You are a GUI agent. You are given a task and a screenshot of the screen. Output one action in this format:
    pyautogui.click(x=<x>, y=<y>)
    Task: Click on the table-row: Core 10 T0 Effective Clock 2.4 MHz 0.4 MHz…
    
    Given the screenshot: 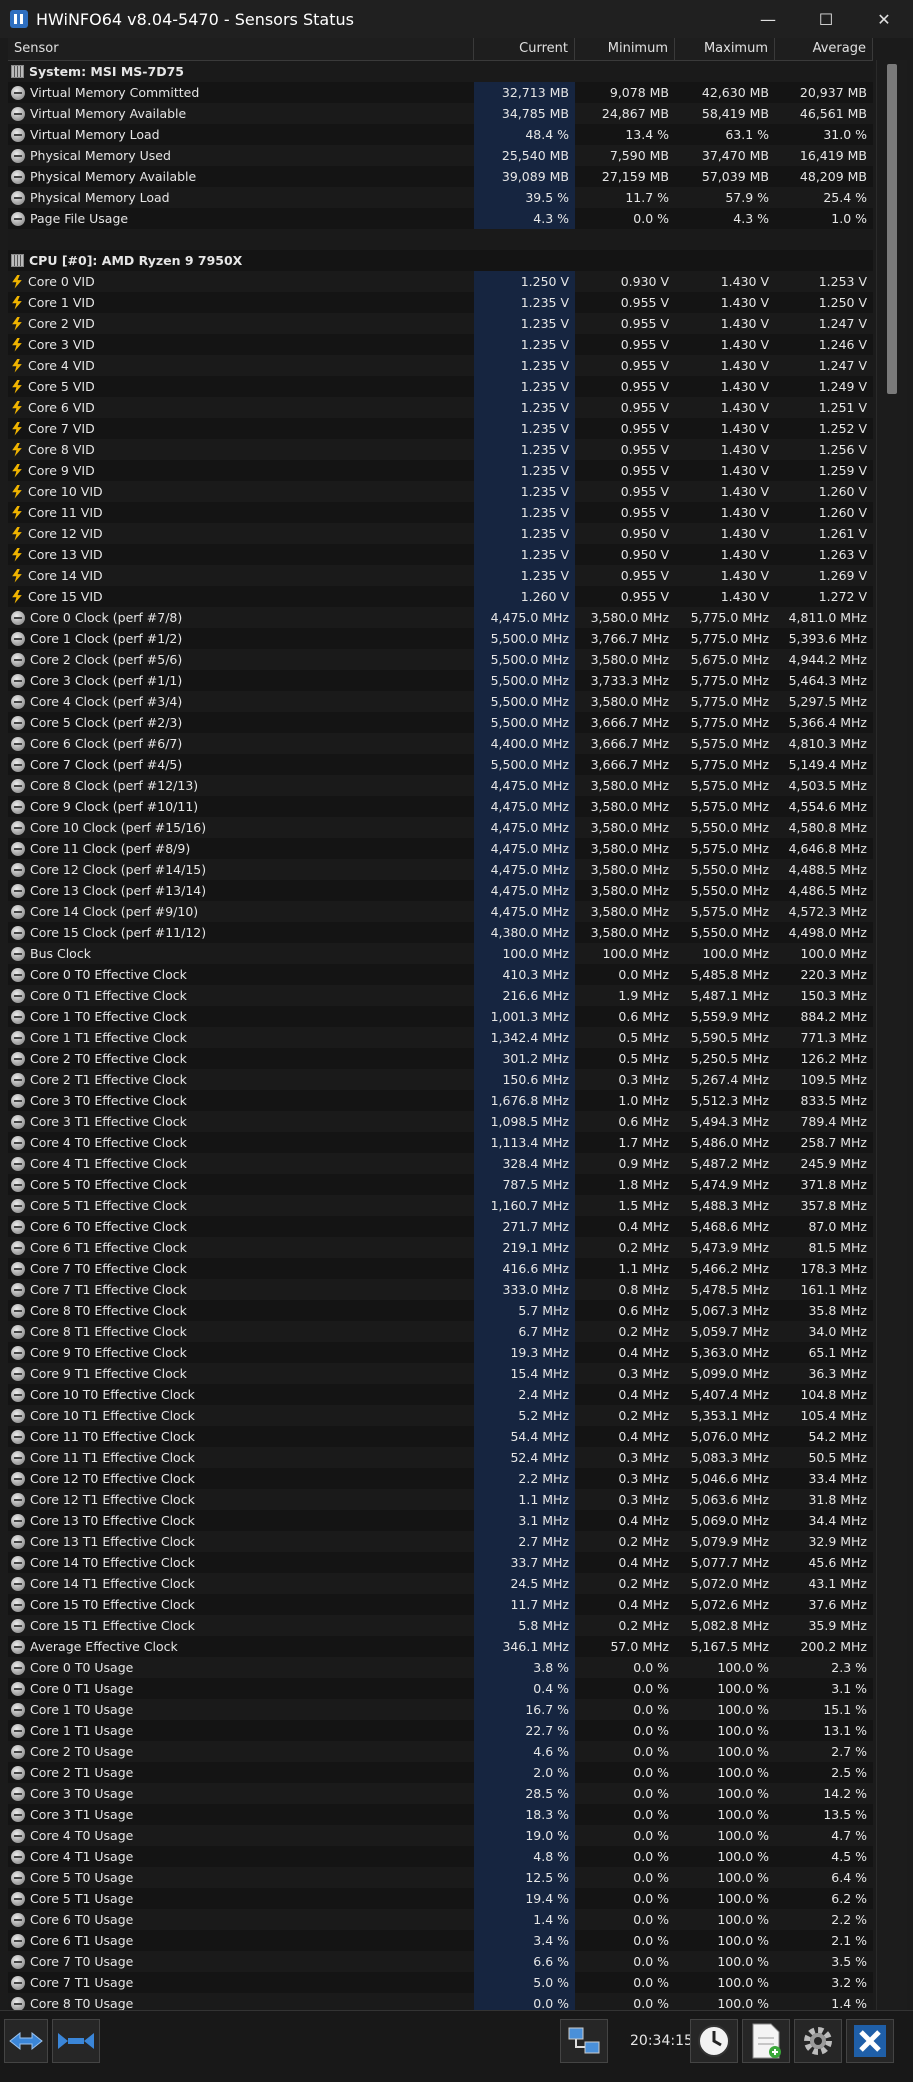 What is the action you would take?
    pyautogui.click(x=440, y=1394)
    